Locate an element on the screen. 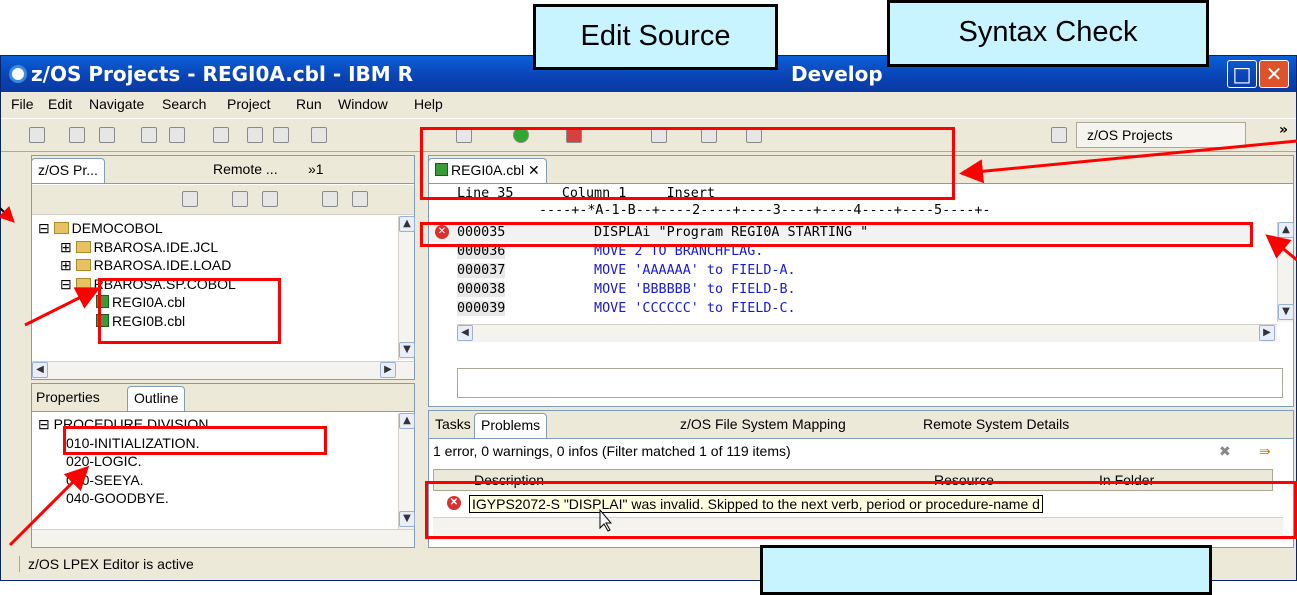 This screenshot has height=595, width=1297. line-number: 000037 is located at coordinates (481, 270).